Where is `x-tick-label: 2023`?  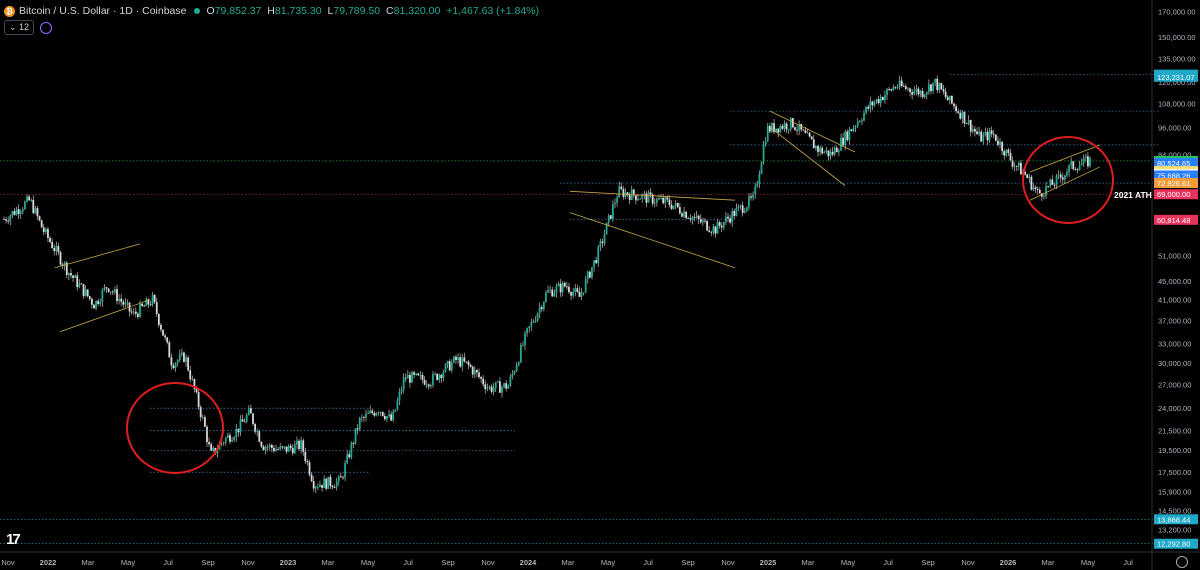
x-tick-label: 2023 is located at coordinates (288, 562).